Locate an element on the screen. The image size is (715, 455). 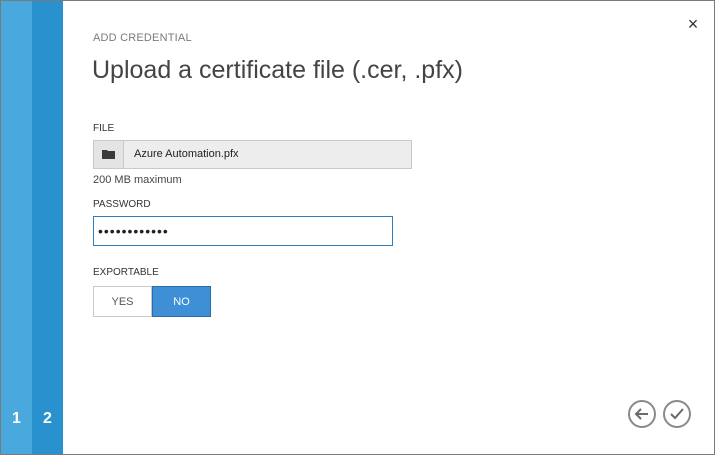
checkmark-icon is located at coordinates (677, 414).